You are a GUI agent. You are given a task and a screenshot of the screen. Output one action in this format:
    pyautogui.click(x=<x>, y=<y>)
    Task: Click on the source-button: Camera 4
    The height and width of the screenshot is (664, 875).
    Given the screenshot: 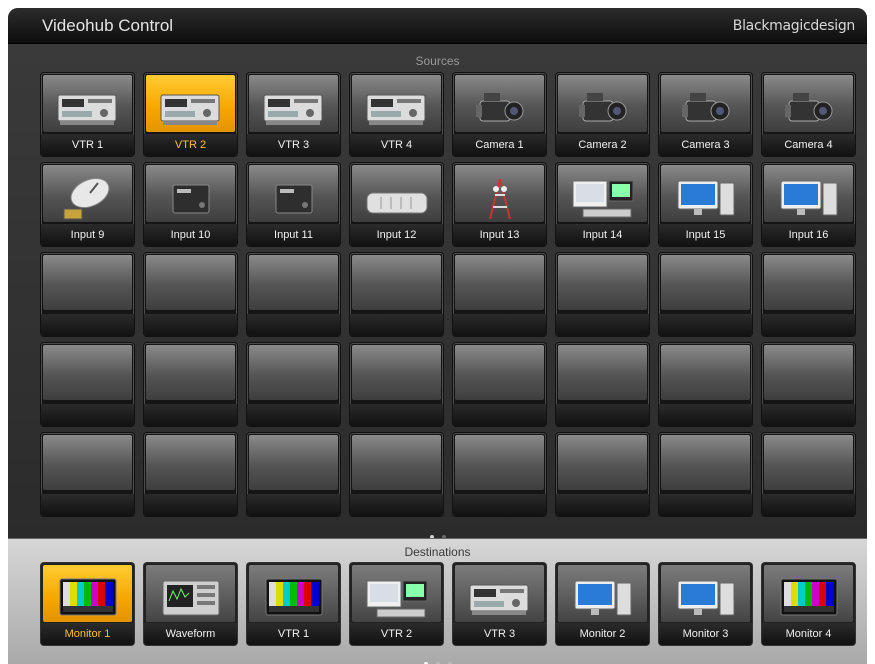 What is the action you would take?
    pyautogui.click(x=808, y=114)
    